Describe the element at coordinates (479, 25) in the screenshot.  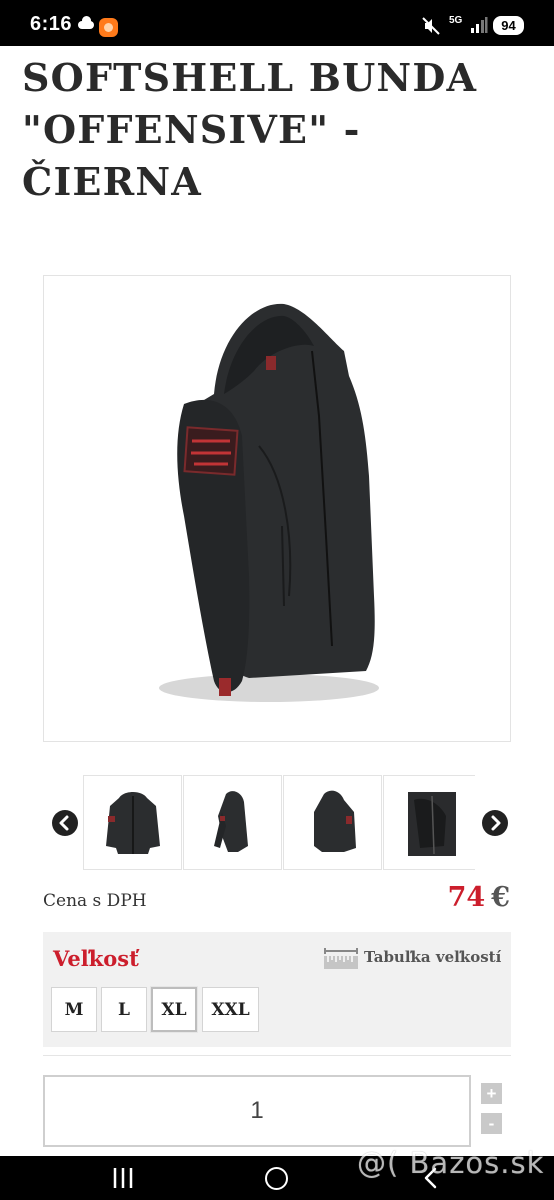
I see `signal-icon` at that location.